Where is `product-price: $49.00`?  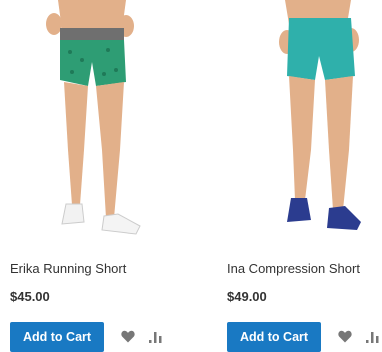
product-price: $49.00 is located at coordinates (247, 296).